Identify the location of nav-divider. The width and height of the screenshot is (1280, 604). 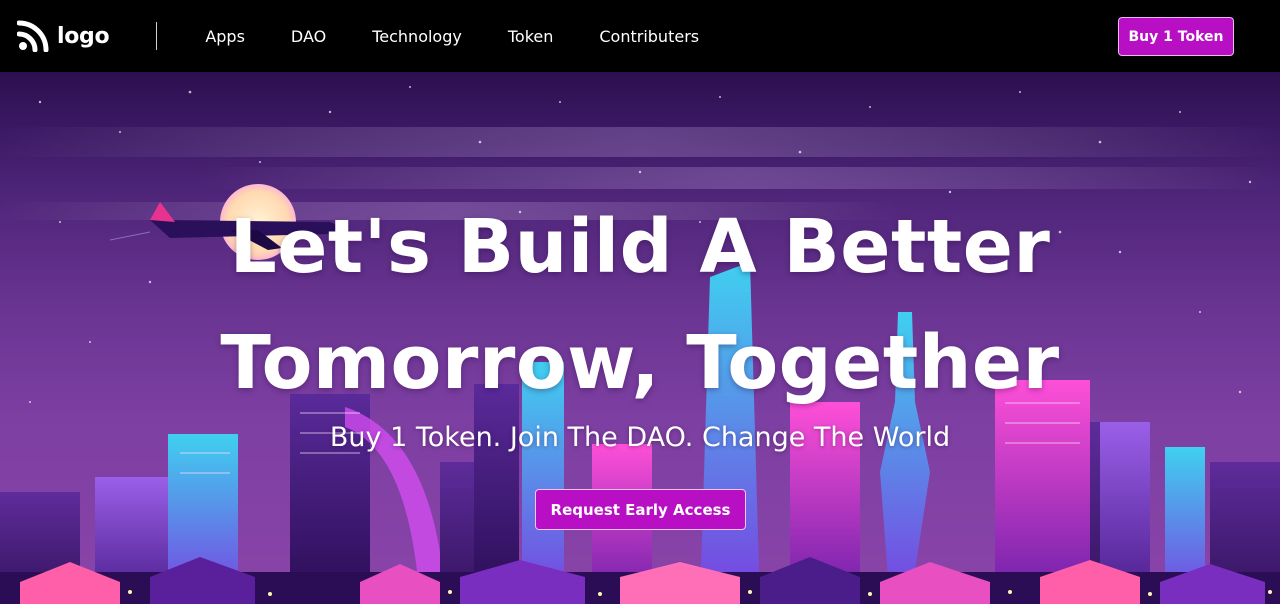
(157, 36).